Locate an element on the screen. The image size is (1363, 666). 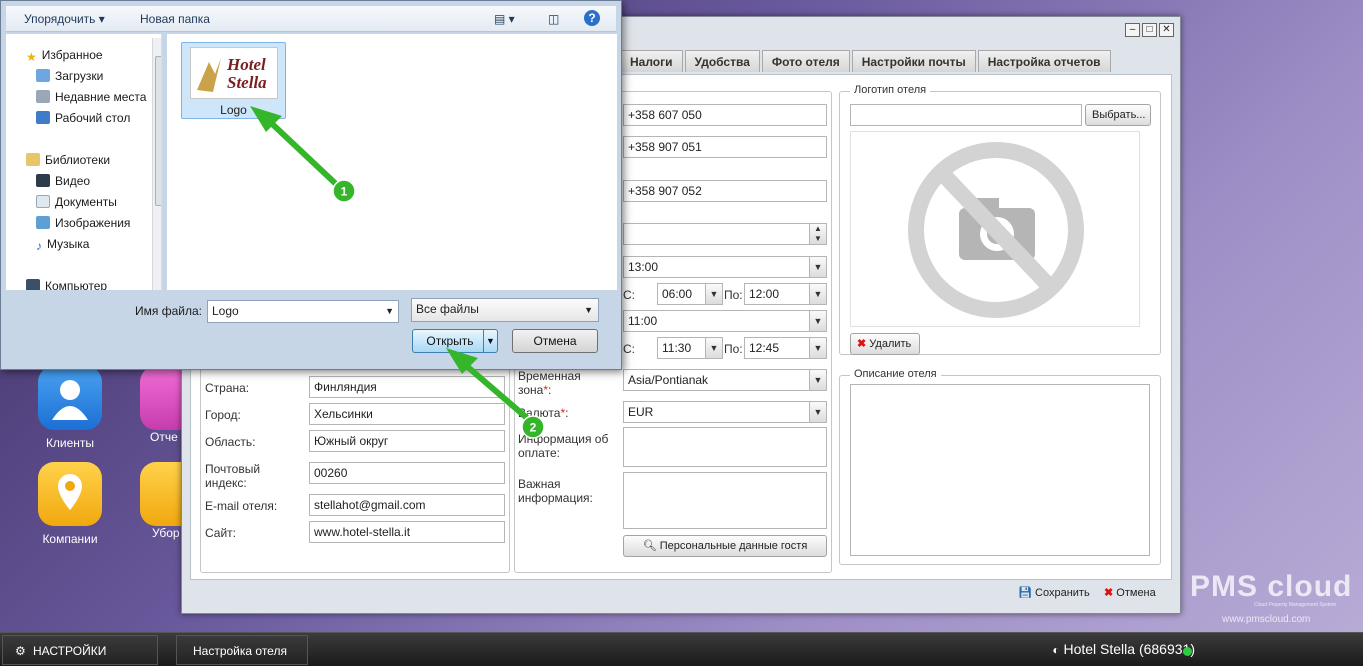
important-info-label: Важная информация: is located at coordinates (555, 491).